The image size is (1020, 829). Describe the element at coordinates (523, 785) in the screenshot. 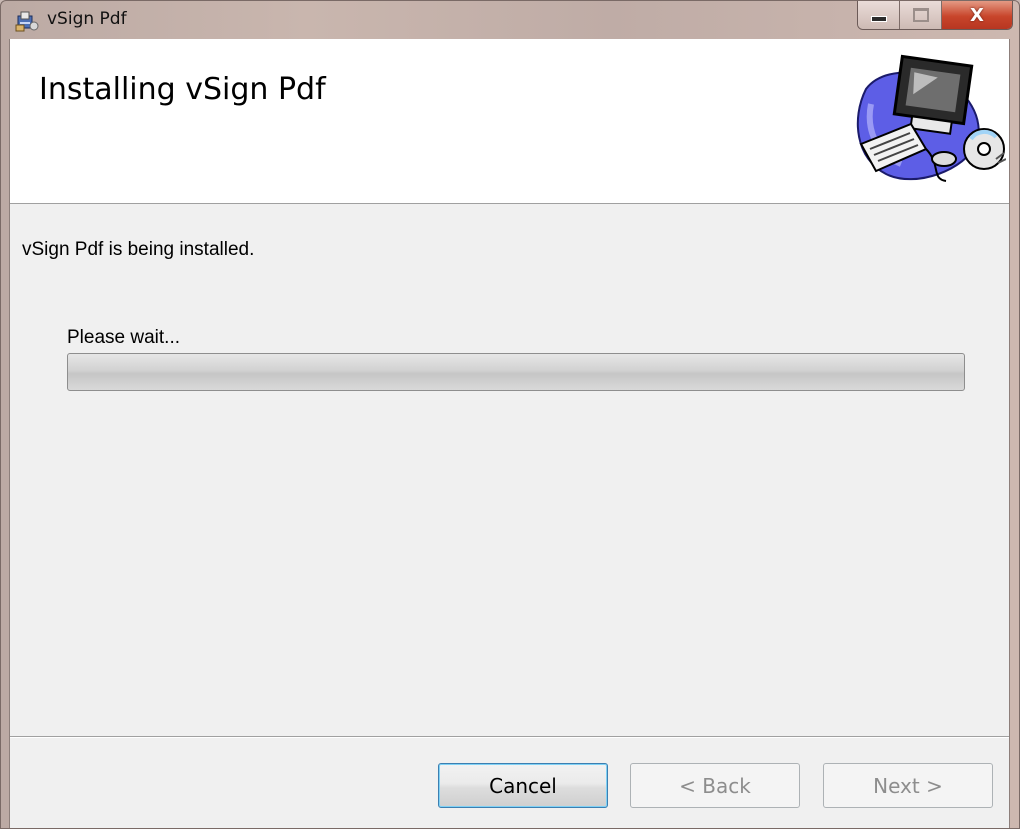

I see `cancel-button: Cancel` at that location.